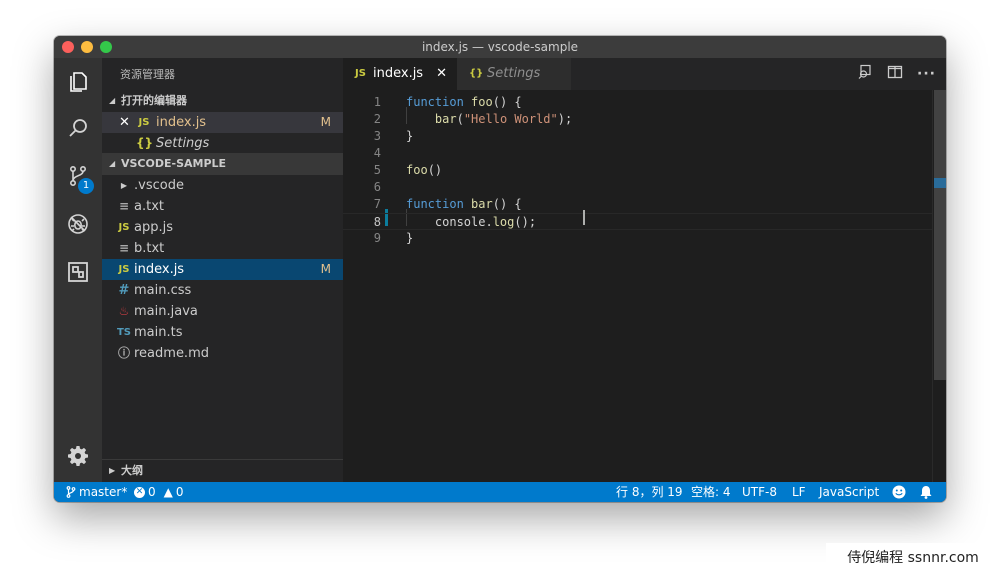 This screenshot has height=573, width=1000. I want to click on code-line: 9}, so click(637, 238).